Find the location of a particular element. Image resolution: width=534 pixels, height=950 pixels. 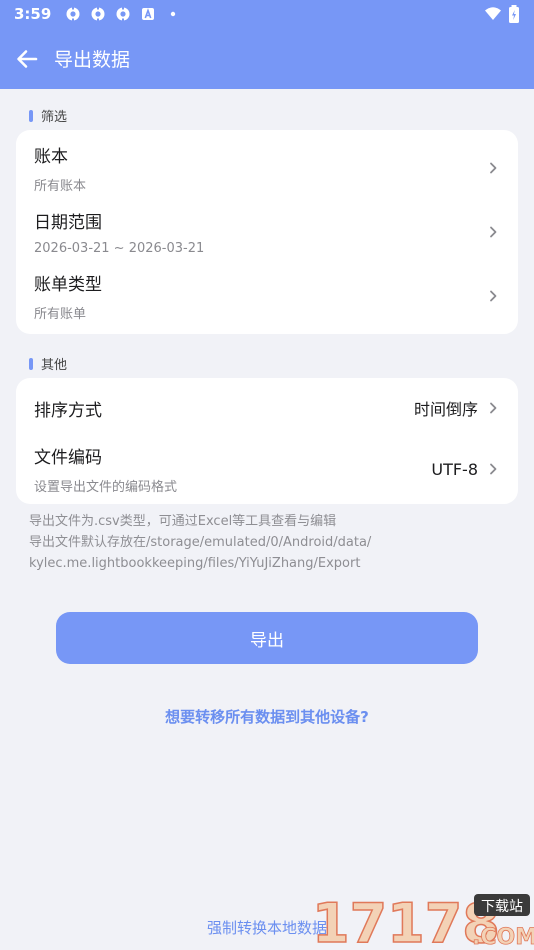

dot-icon is located at coordinates (173, 14).